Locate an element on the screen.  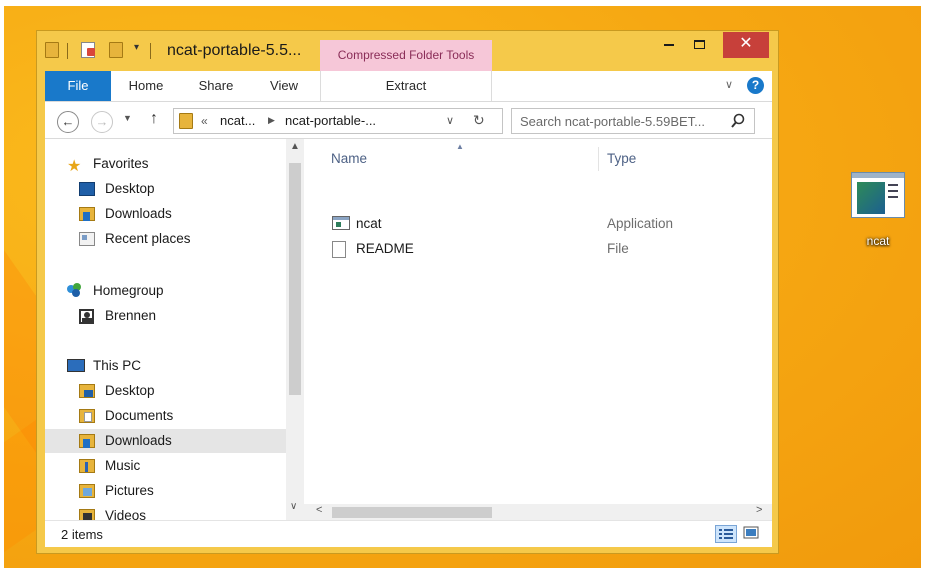
properties-icon is located at coordinates (88, 50).